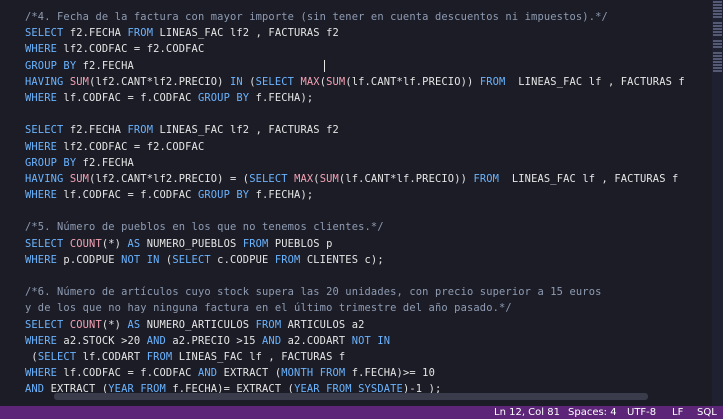 The image size is (723, 419). What do you see at coordinates (717, 203) in the screenshot?
I see `minimap` at bounding box center [717, 203].